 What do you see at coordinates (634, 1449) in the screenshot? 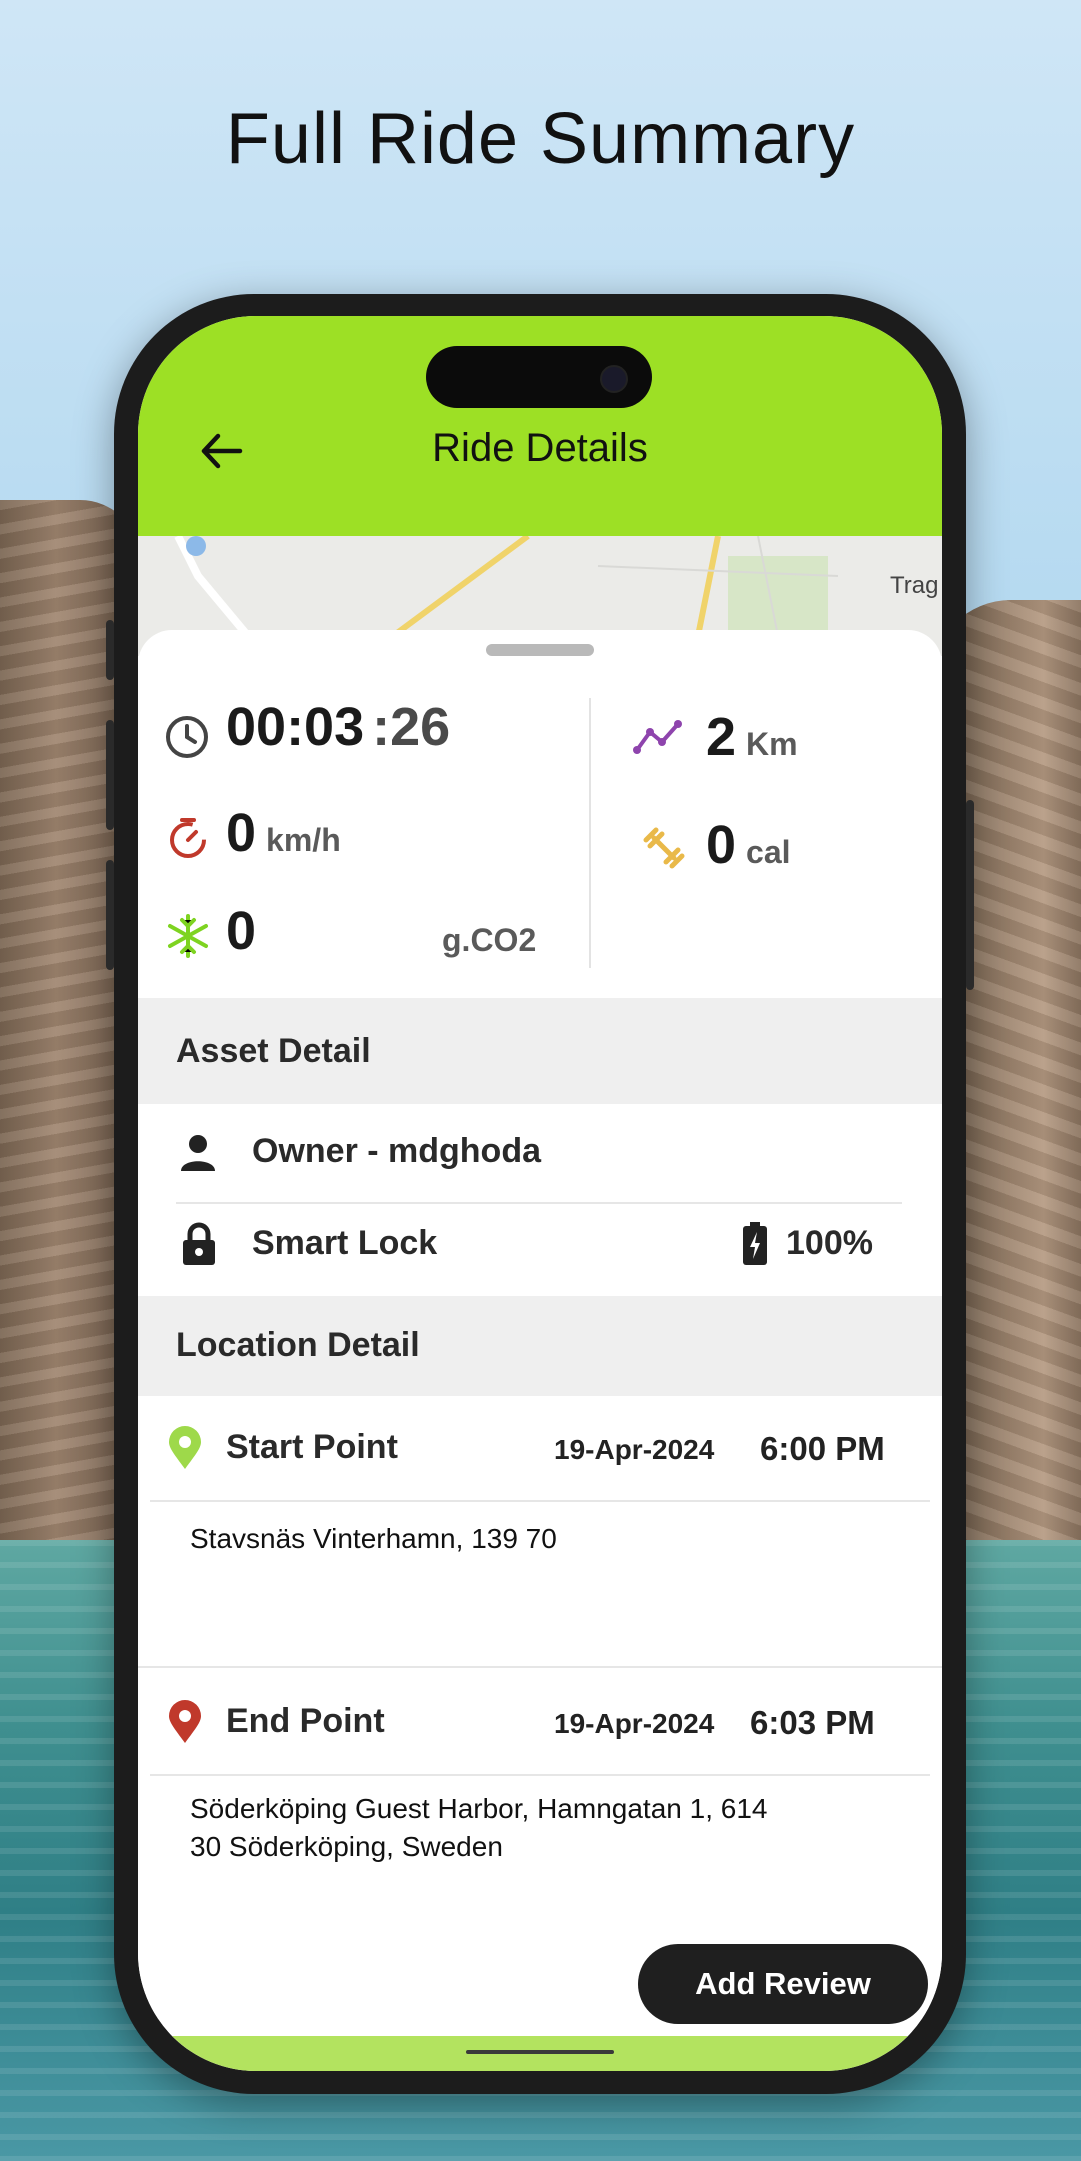
I see `start-date: 19-Apr-2024` at bounding box center [634, 1449].